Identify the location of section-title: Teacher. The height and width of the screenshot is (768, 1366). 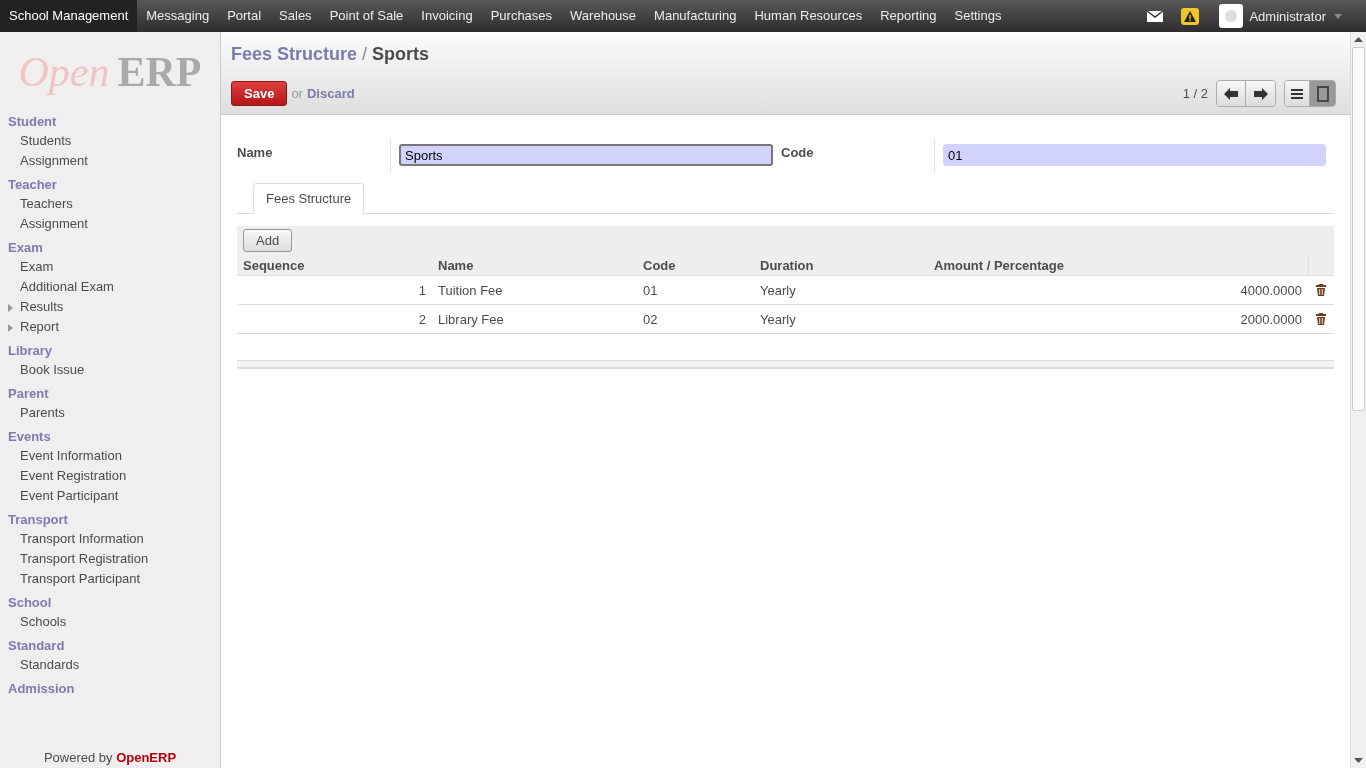
(33, 185).